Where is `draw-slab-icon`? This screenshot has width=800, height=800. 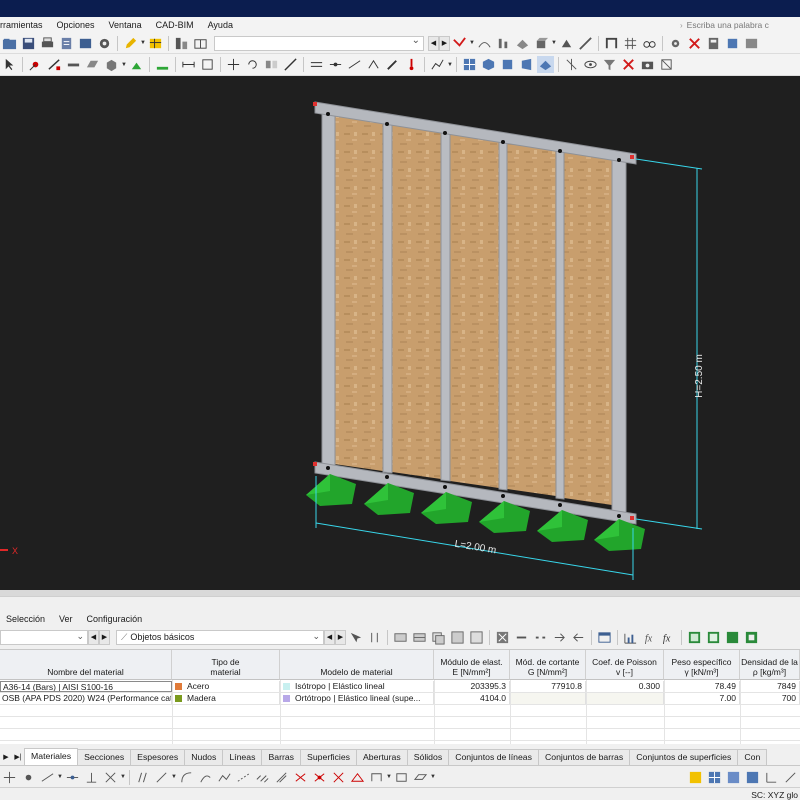 draw-slab-icon is located at coordinates (420, 777).